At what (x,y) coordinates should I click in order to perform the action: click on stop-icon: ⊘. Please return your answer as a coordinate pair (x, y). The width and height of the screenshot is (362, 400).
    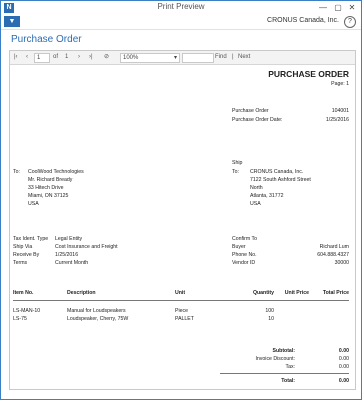
    Looking at the image, I should click on (106, 57).